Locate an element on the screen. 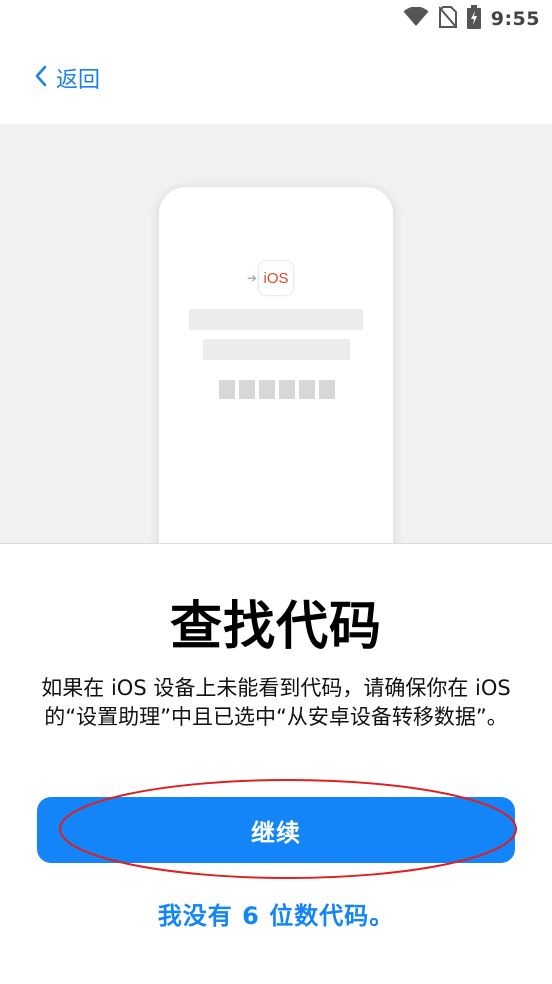 Image resolution: width=552 pixels, height=984 pixels. continue-label: 继续 is located at coordinates (276, 832).